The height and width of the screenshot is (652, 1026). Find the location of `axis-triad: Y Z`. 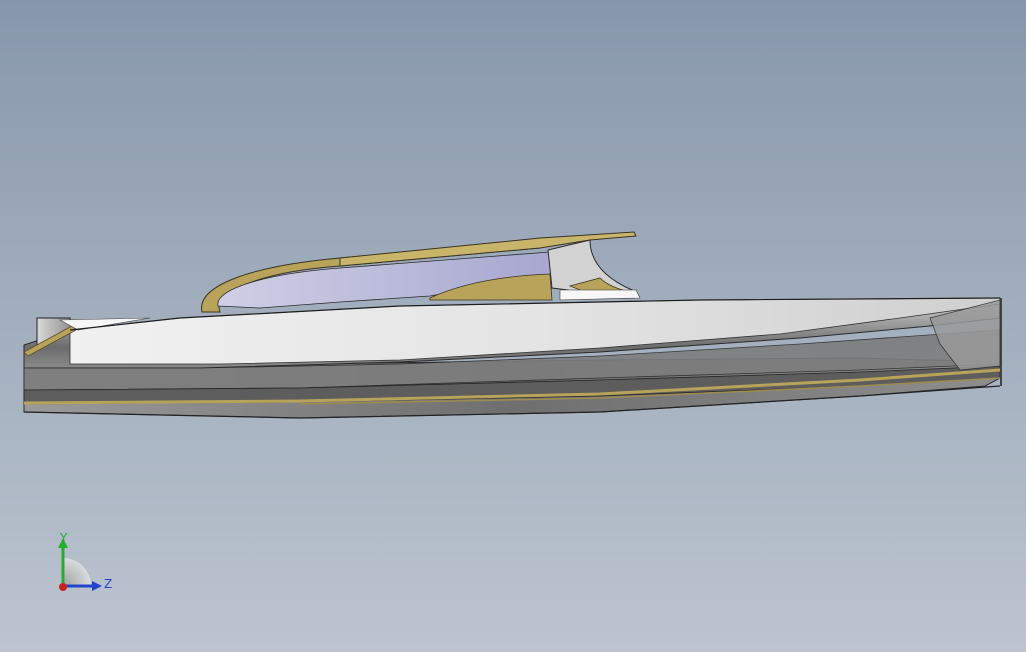

axis-triad: Y Z is located at coordinates (88, 564).